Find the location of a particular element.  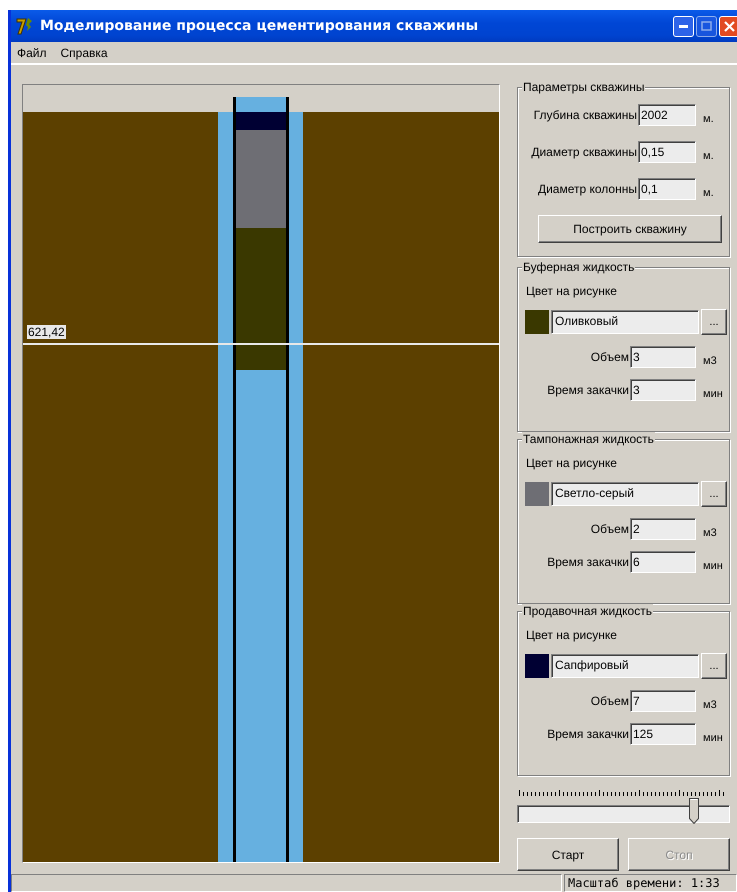

group-title: Тампонажная жидкость is located at coordinates (588, 439).